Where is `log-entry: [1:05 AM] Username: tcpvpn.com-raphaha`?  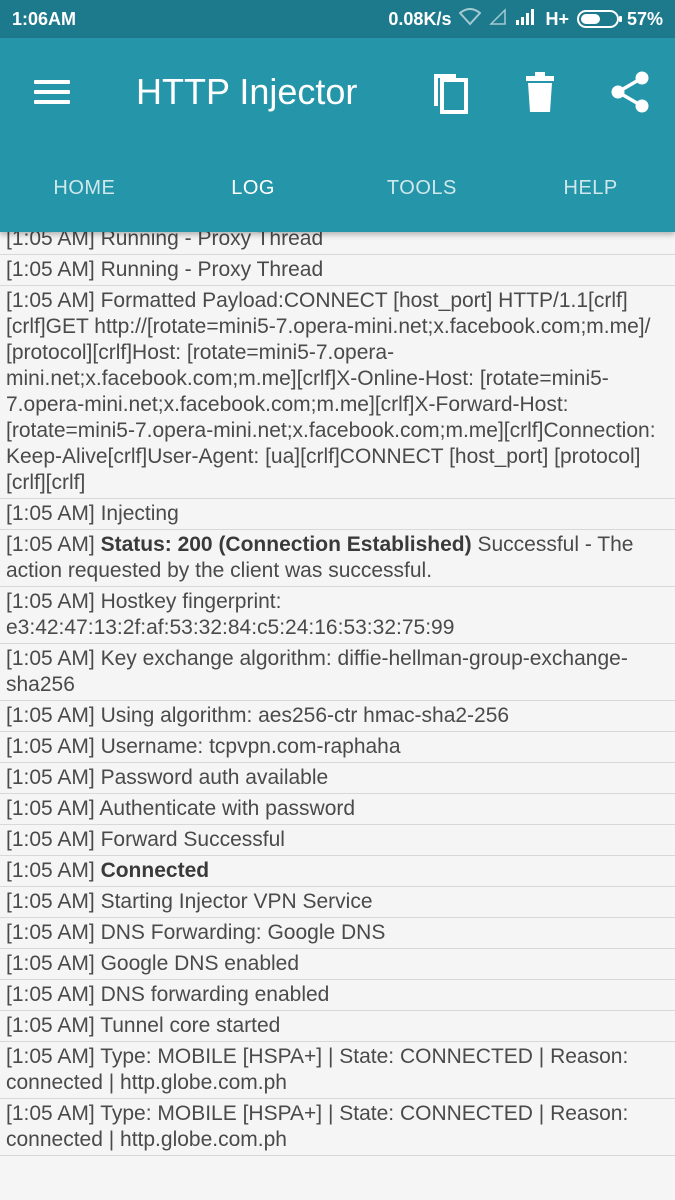 log-entry: [1:05 AM] Username: tcpvpn.com-raphaha is located at coordinates (337, 747).